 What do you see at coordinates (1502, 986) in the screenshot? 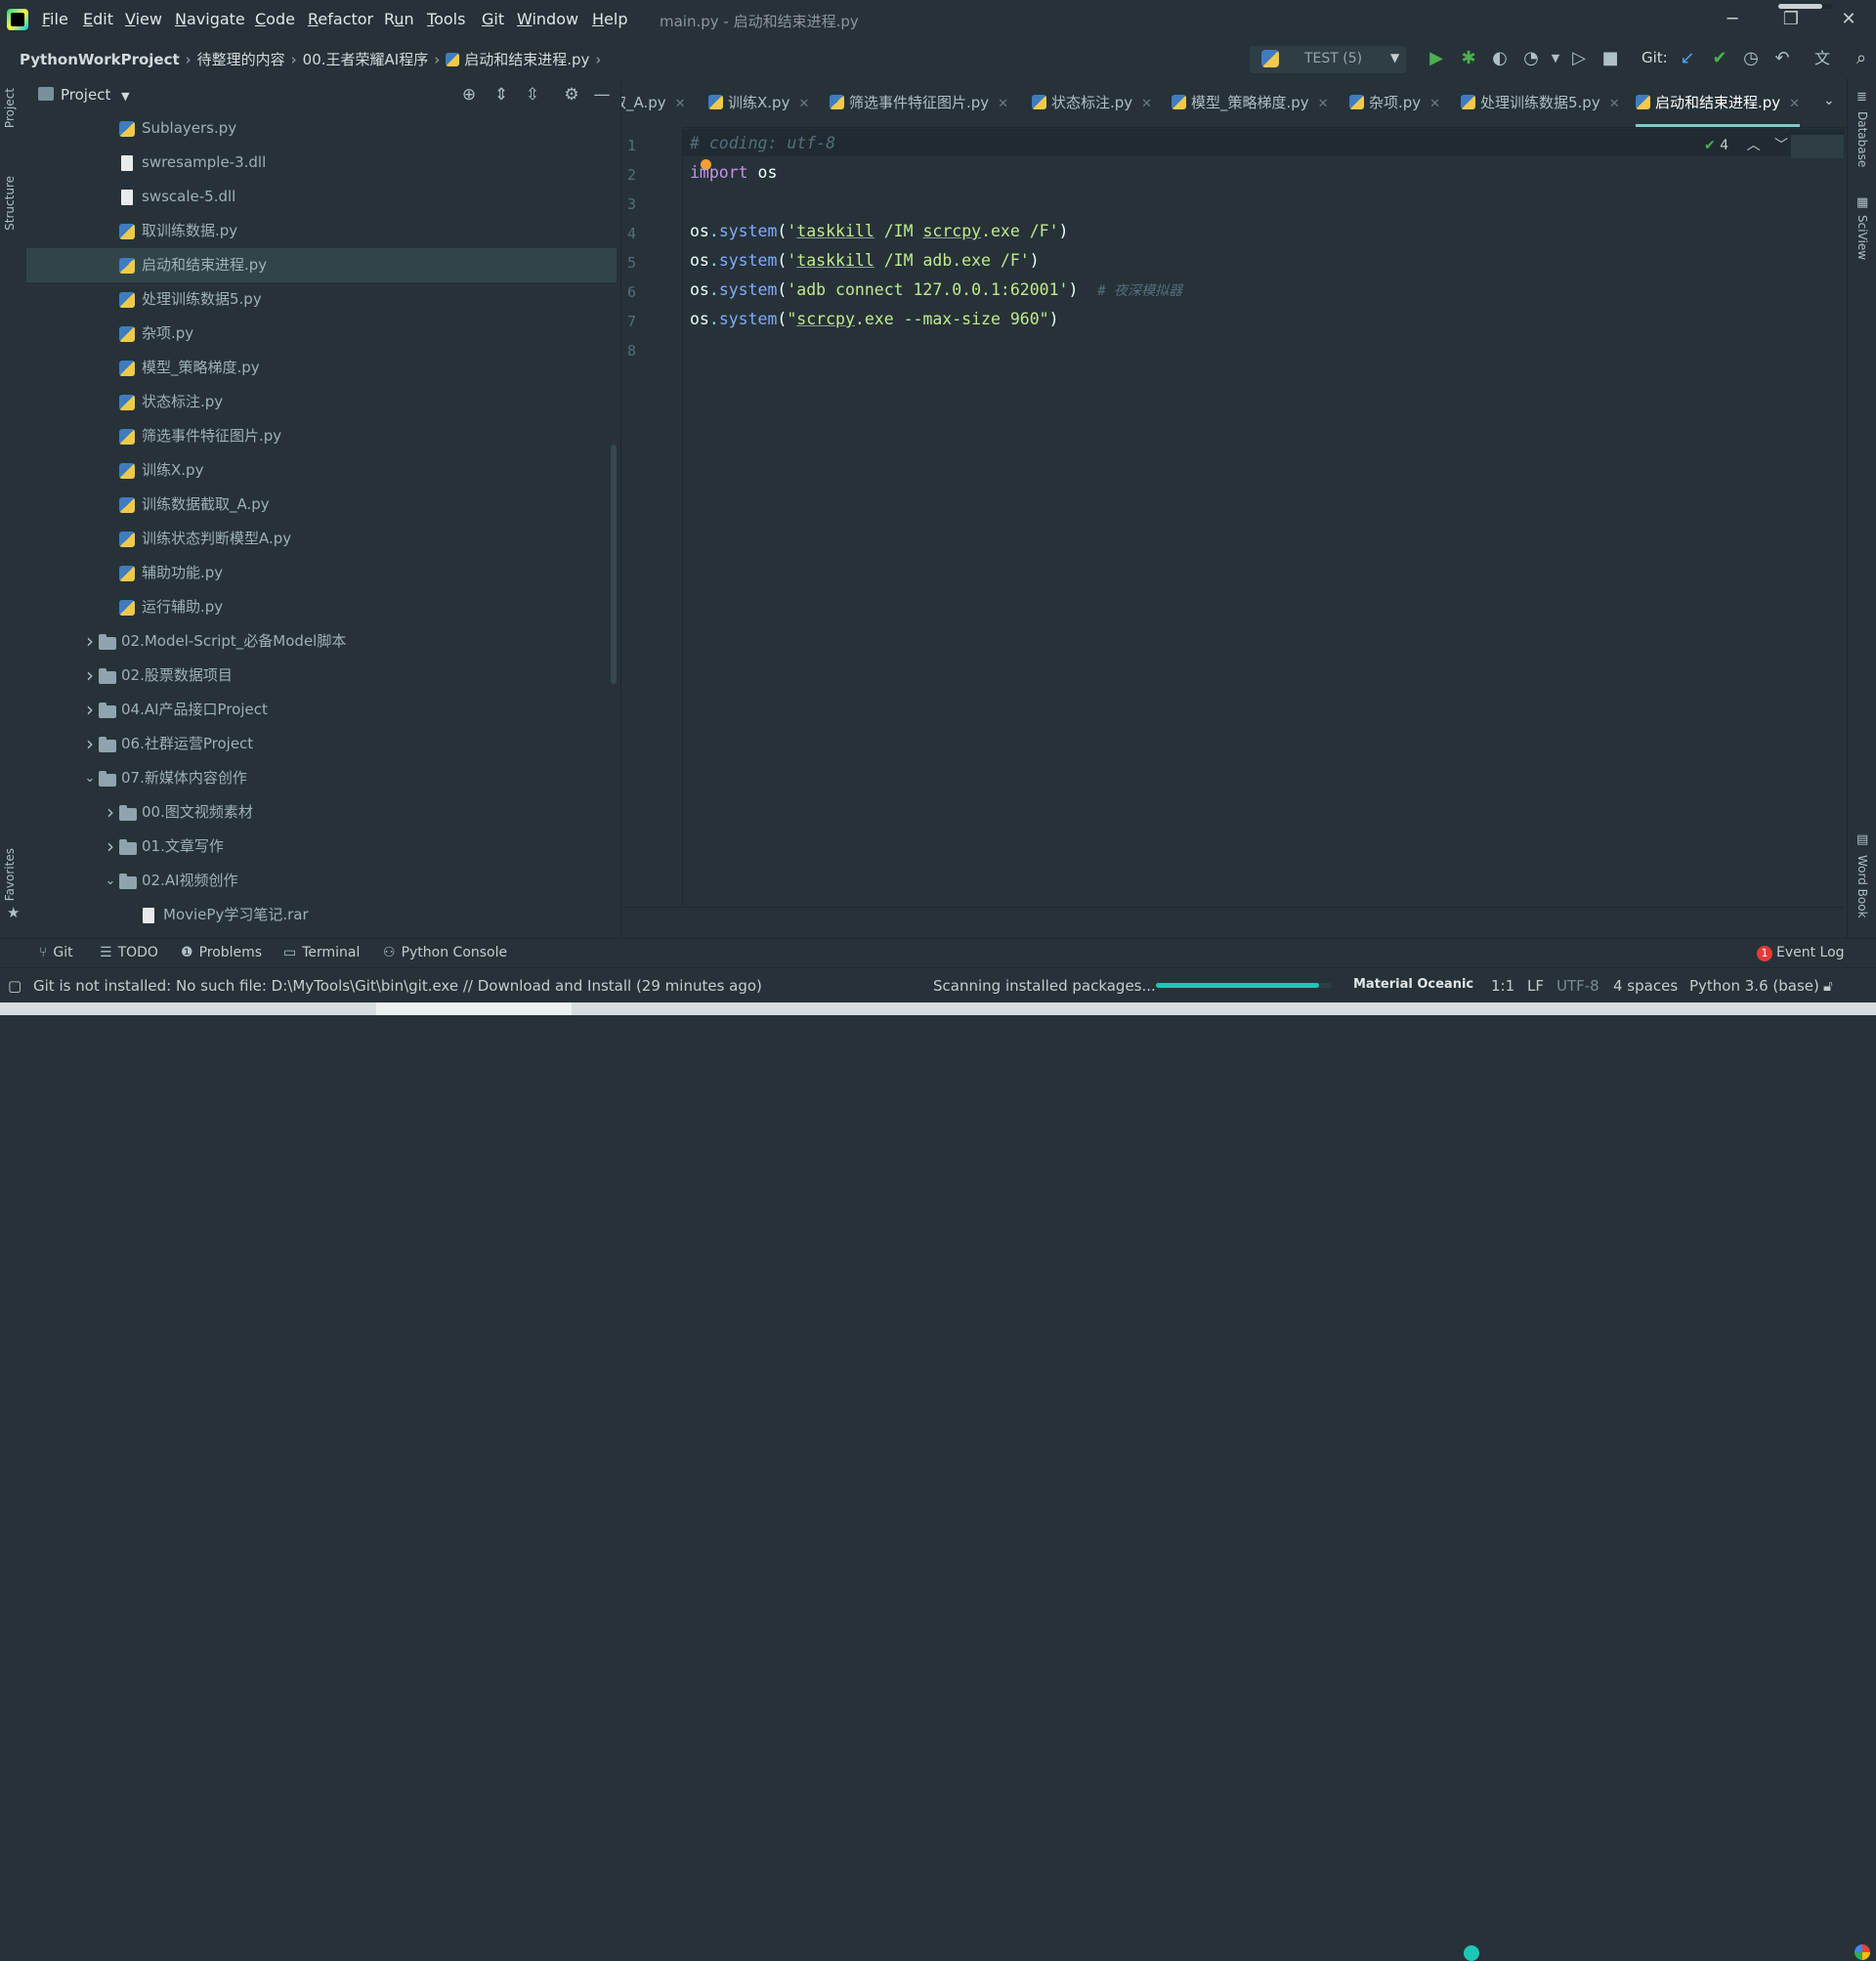
I see `caret-position: 1:1` at bounding box center [1502, 986].